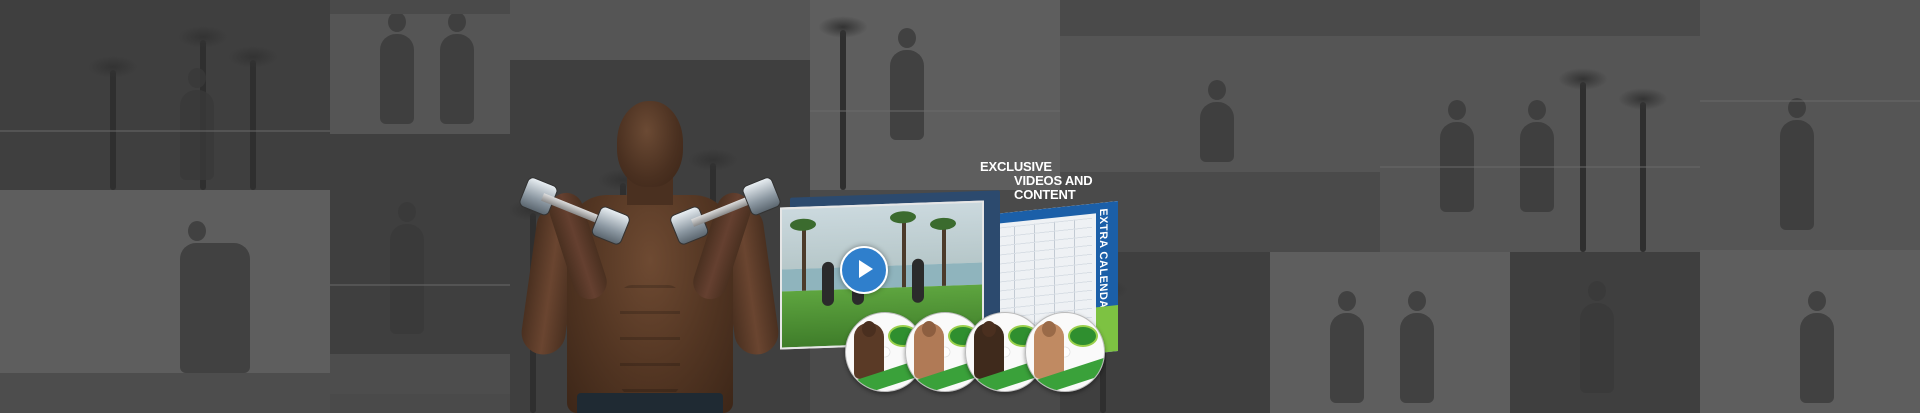  What do you see at coordinates (1065, 352) in the screenshot?
I see `dvd-disc` at bounding box center [1065, 352].